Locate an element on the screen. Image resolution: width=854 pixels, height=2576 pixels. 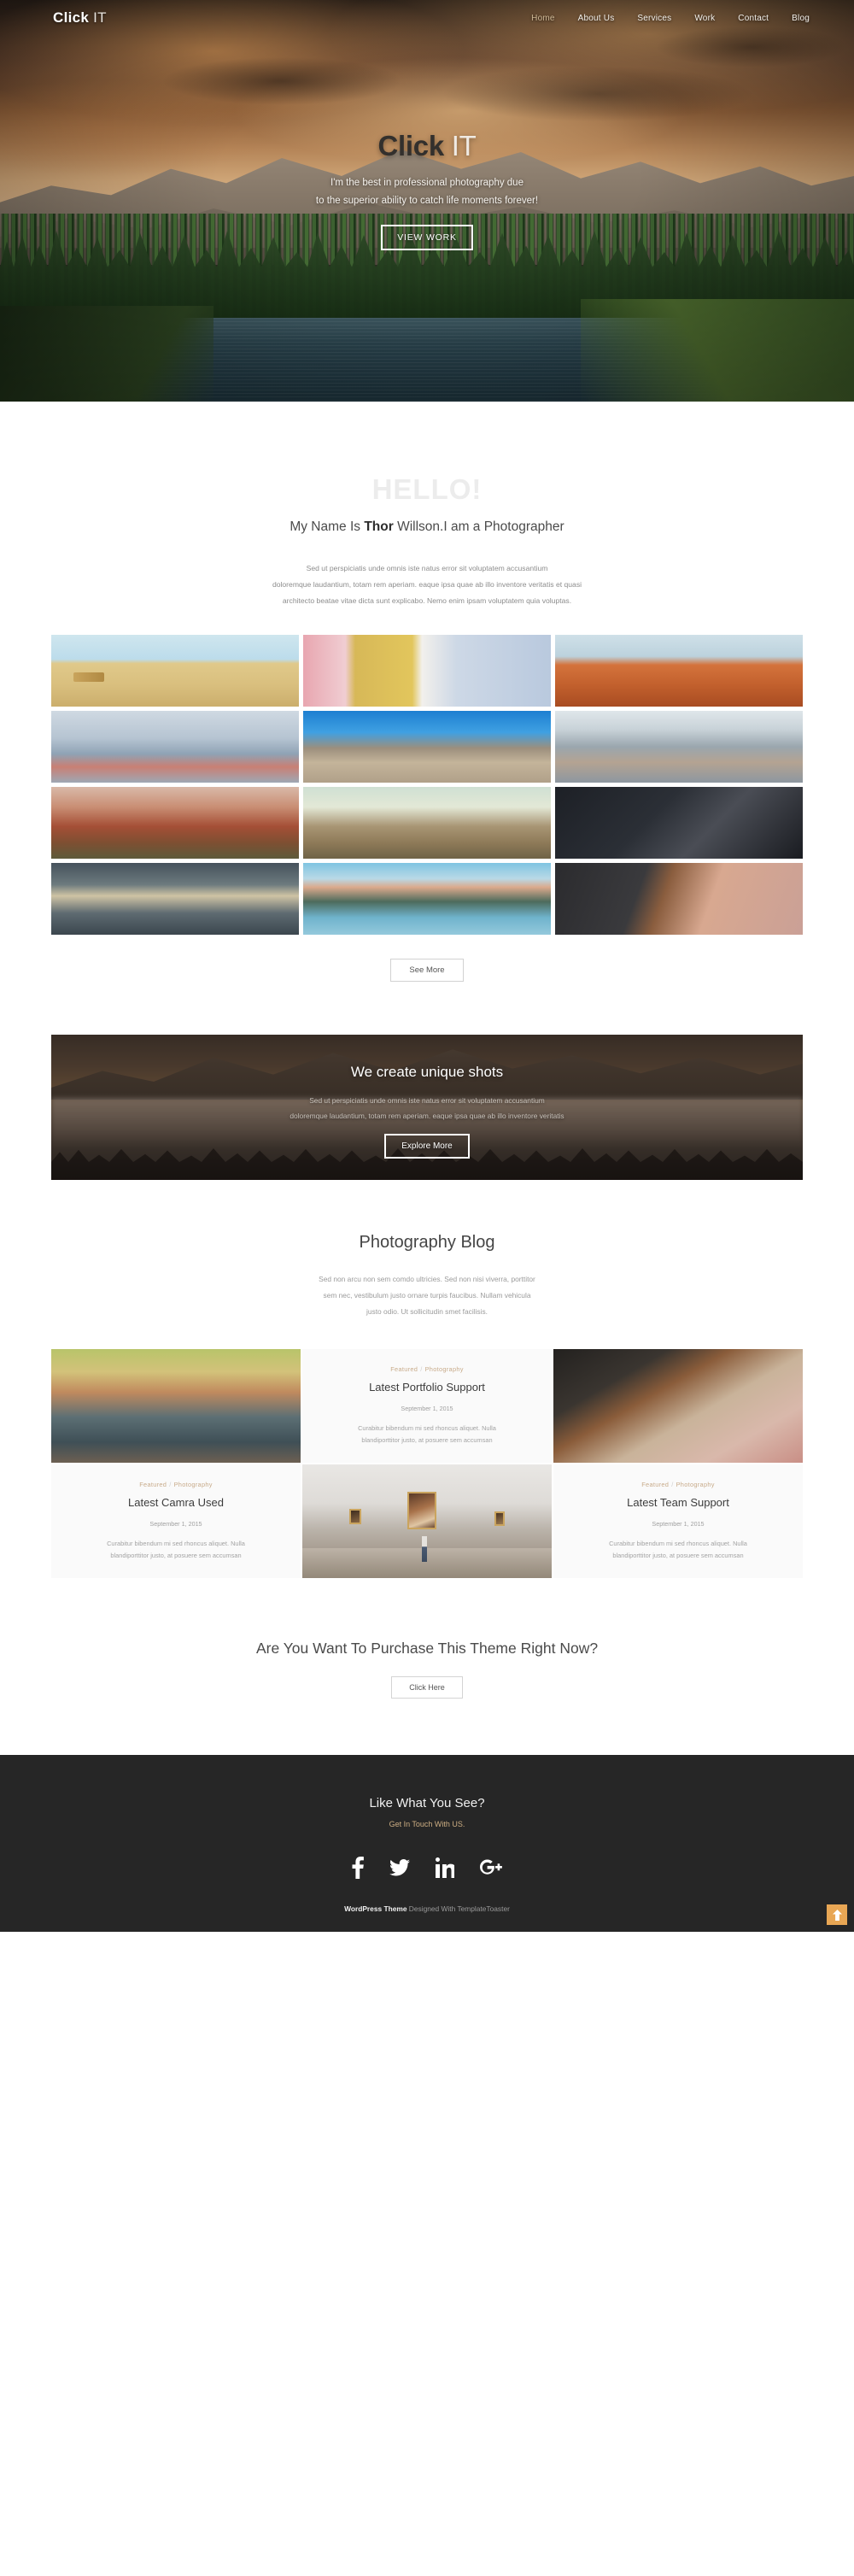
hero-title: Click IT is located at coordinates (427, 146).